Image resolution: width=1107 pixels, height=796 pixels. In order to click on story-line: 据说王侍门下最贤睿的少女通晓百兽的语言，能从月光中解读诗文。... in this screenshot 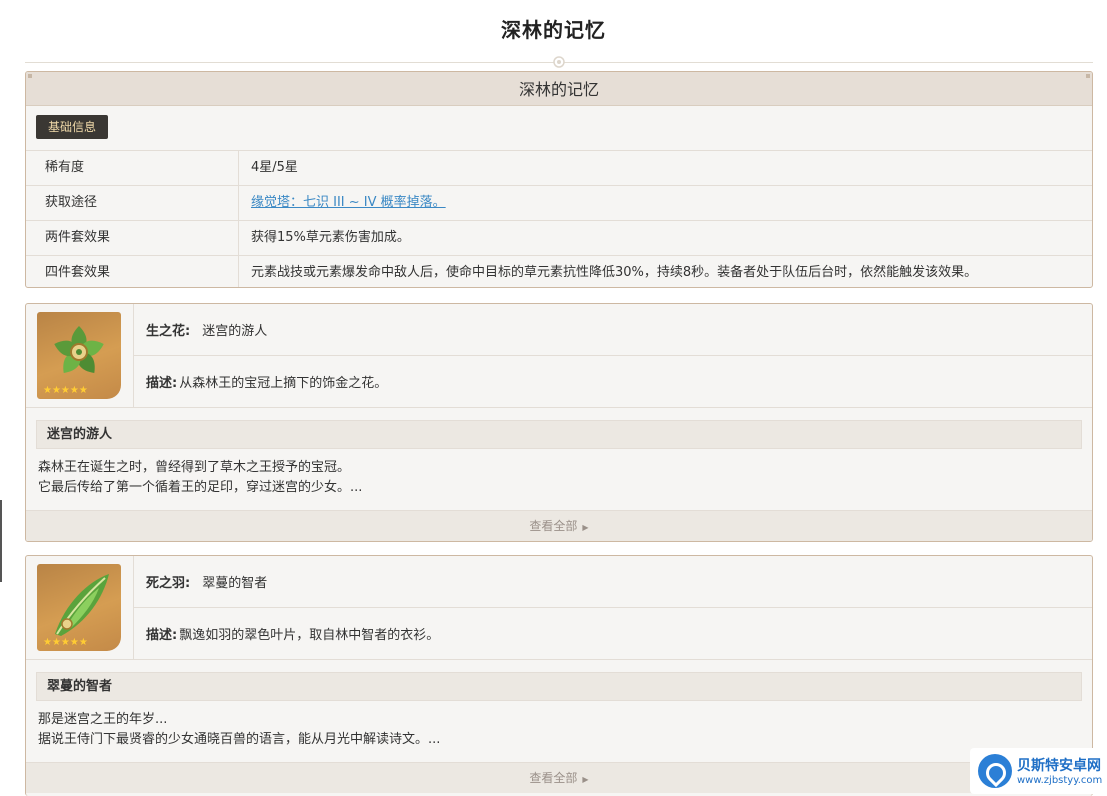, I will do `click(239, 739)`.